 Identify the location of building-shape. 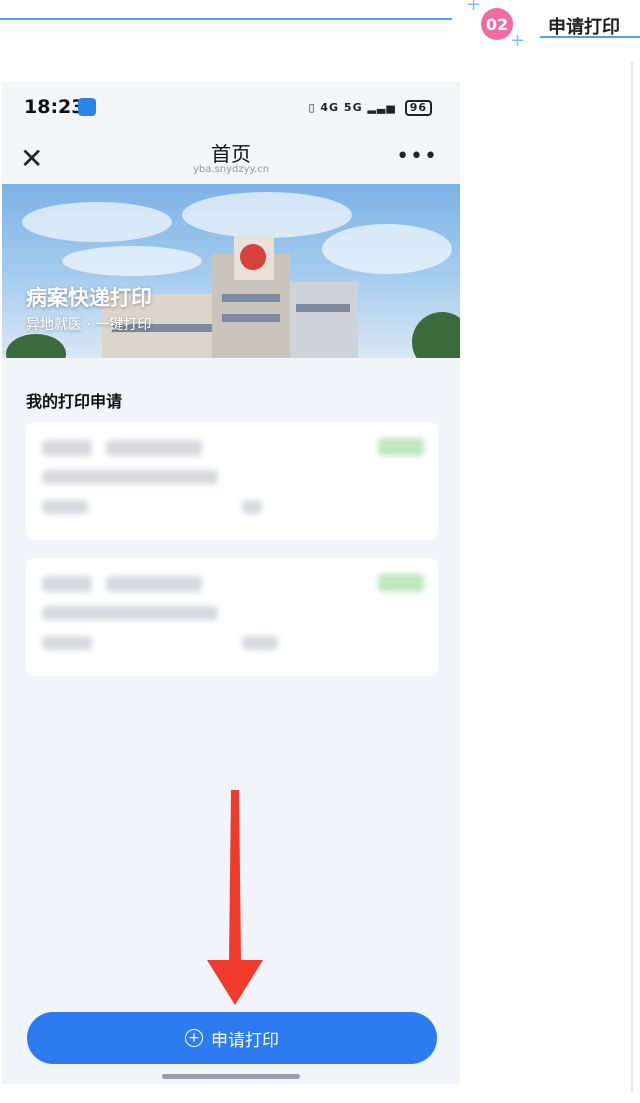
(323, 320).